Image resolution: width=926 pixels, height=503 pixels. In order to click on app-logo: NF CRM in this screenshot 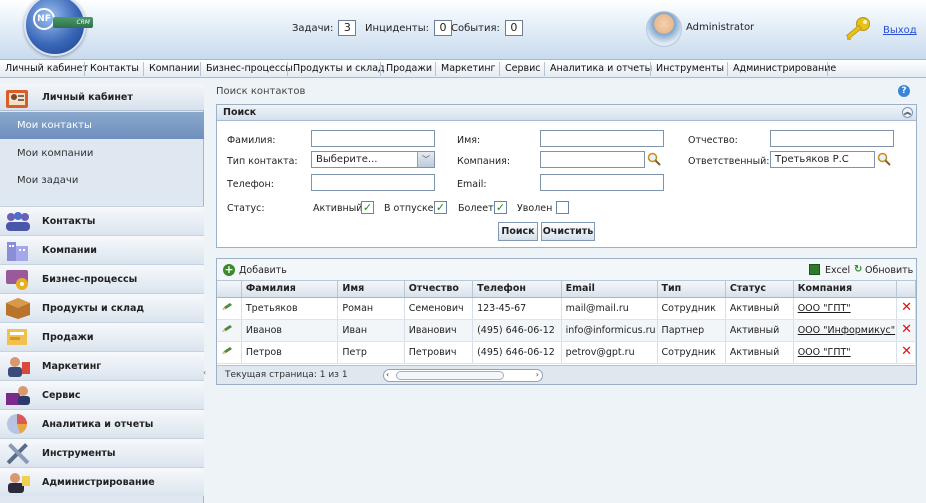, I will do `click(58, 28)`.